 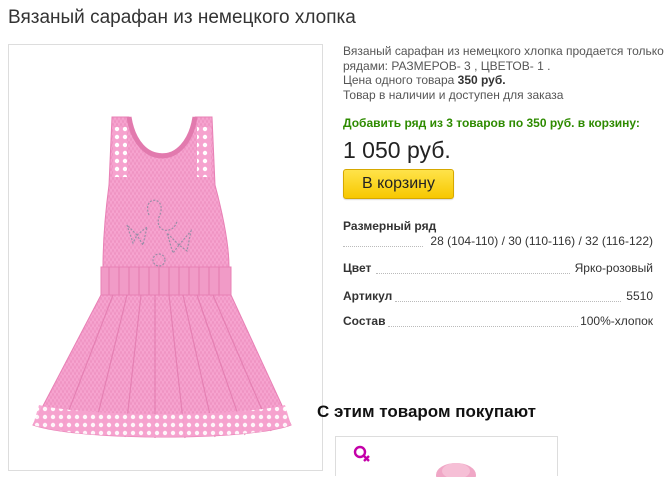 What do you see at coordinates (397, 150) in the screenshot?
I see `total-price: 1 050 руб.` at bounding box center [397, 150].